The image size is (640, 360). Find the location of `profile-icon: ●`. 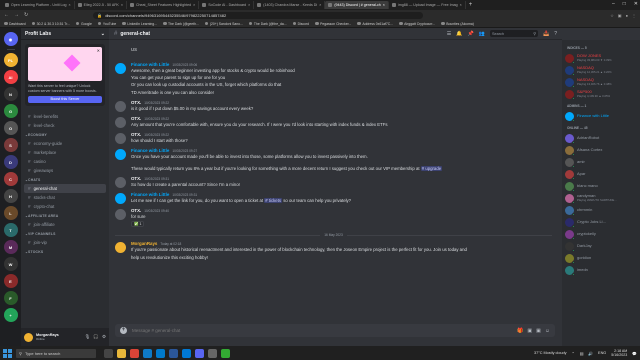

profile-icon: ● is located at coordinates (627, 15).